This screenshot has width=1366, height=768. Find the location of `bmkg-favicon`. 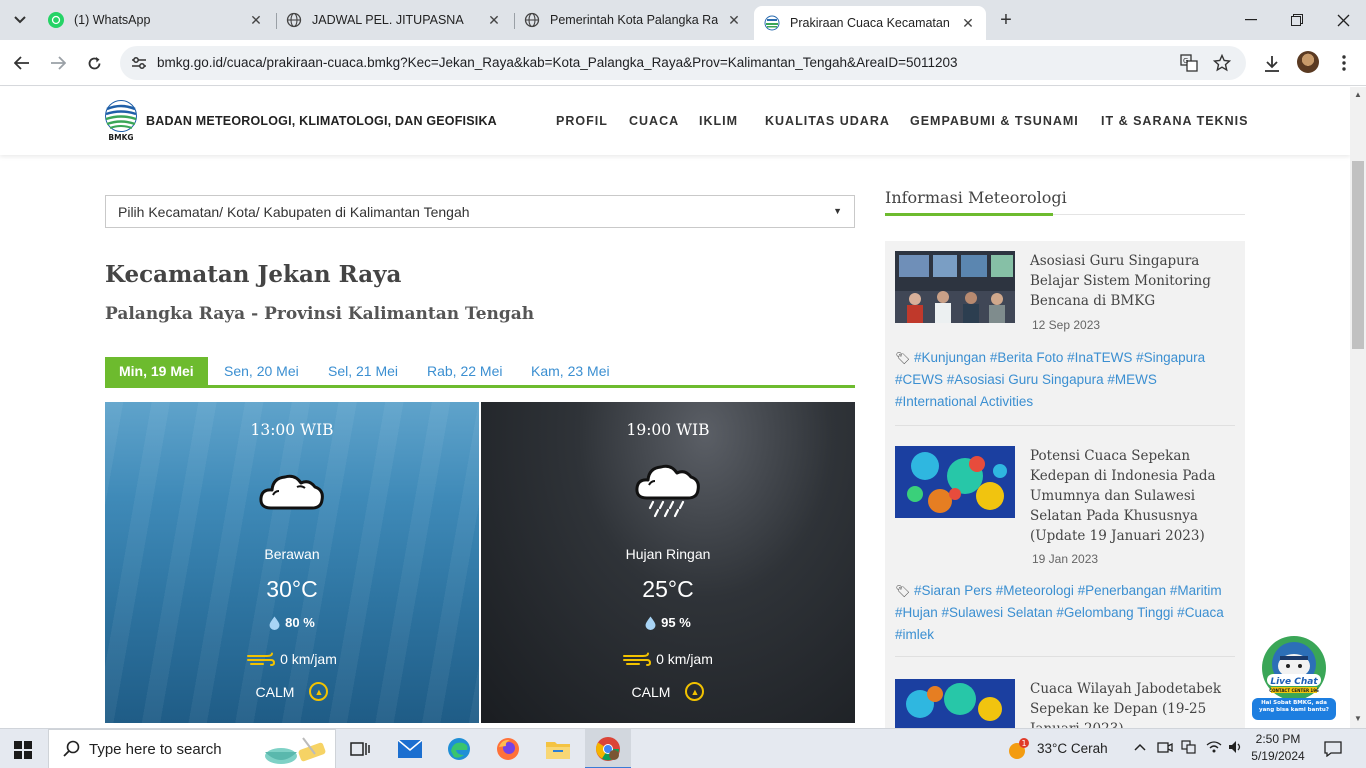

bmkg-favicon is located at coordinates (772, 23).